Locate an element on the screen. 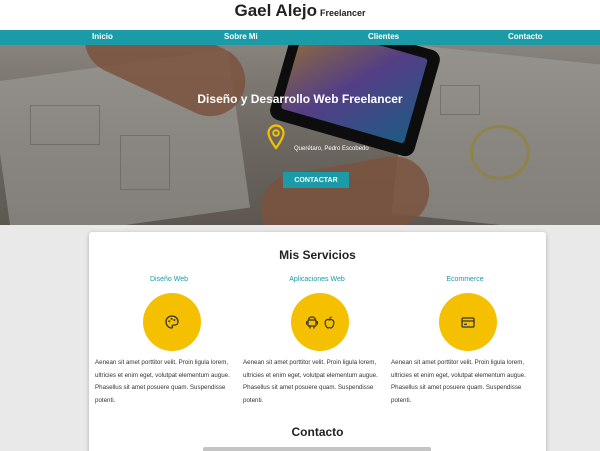 The image size is (600, 451). nav-link-contacto: Contacto is located at coordinates (525, 36).